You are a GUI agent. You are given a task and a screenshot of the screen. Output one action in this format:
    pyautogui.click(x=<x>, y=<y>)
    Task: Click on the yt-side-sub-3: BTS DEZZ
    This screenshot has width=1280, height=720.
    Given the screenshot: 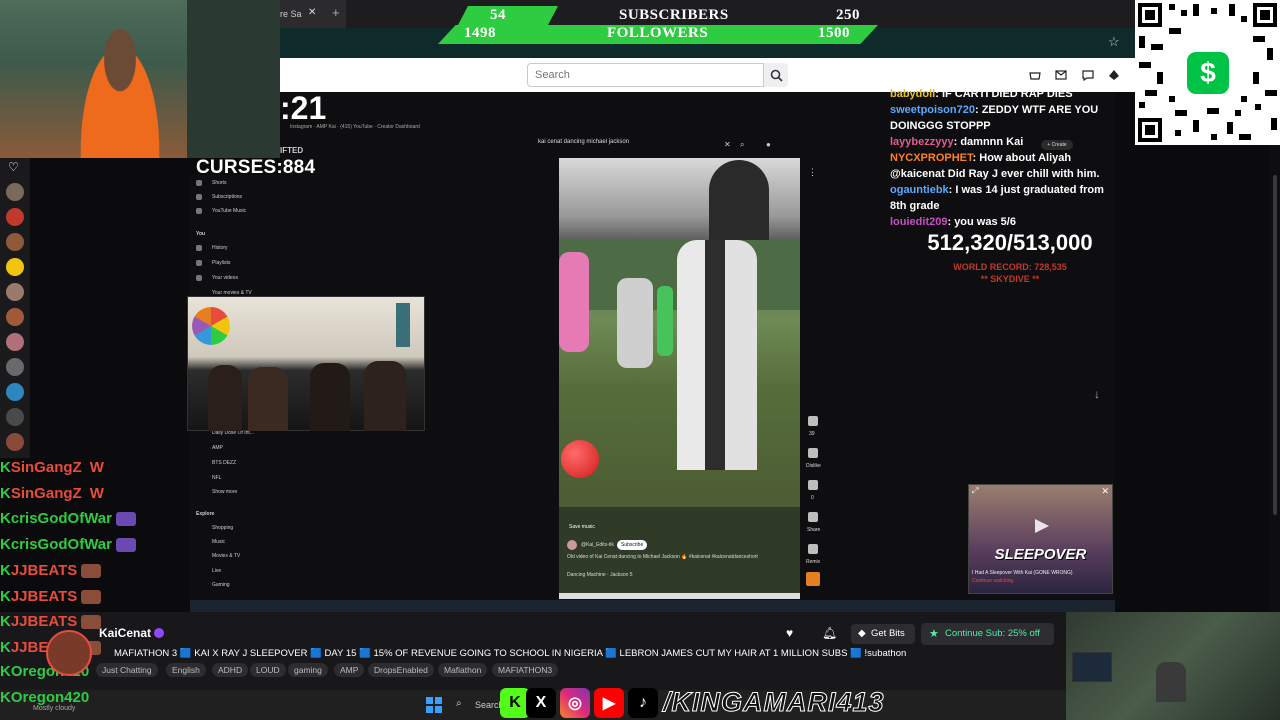 What is the action you would take?
    pyautogui.click(x=224, y=463)
    